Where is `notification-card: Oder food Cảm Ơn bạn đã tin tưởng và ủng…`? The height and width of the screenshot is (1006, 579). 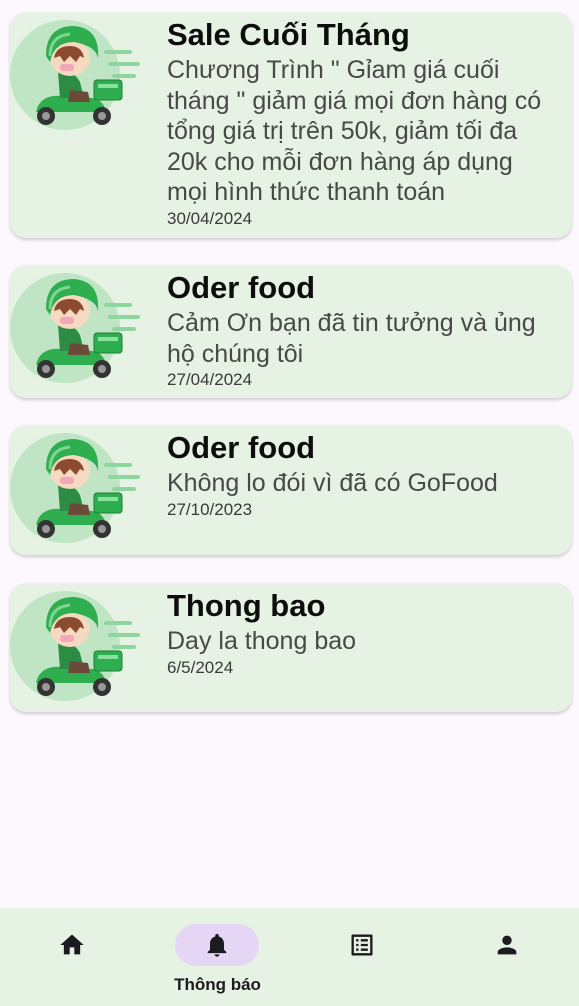
notification-card: Oder food Cảm Ơn bạn đã tin tưởng và ủng… is located at coordinates (291, 331).